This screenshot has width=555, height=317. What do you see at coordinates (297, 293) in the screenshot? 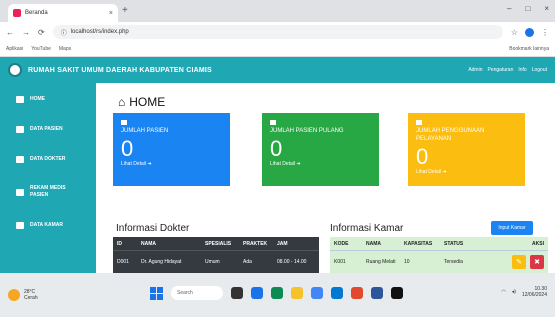
I see `file-explorer-icon` at bounding box center [297, 293].